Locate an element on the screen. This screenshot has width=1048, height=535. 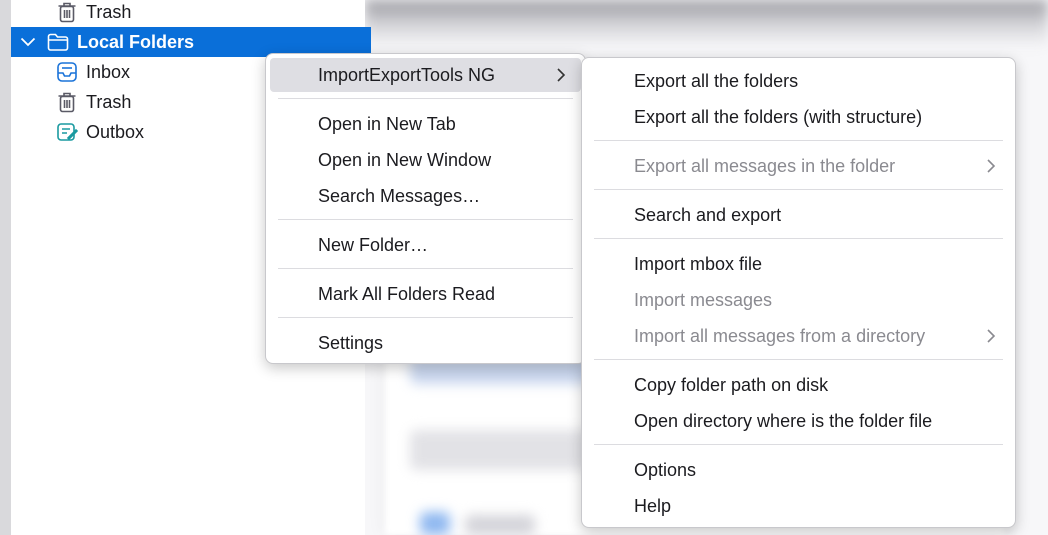
menu-item-export-all-folders: Export all the folders is located at coordinates (798, 81).